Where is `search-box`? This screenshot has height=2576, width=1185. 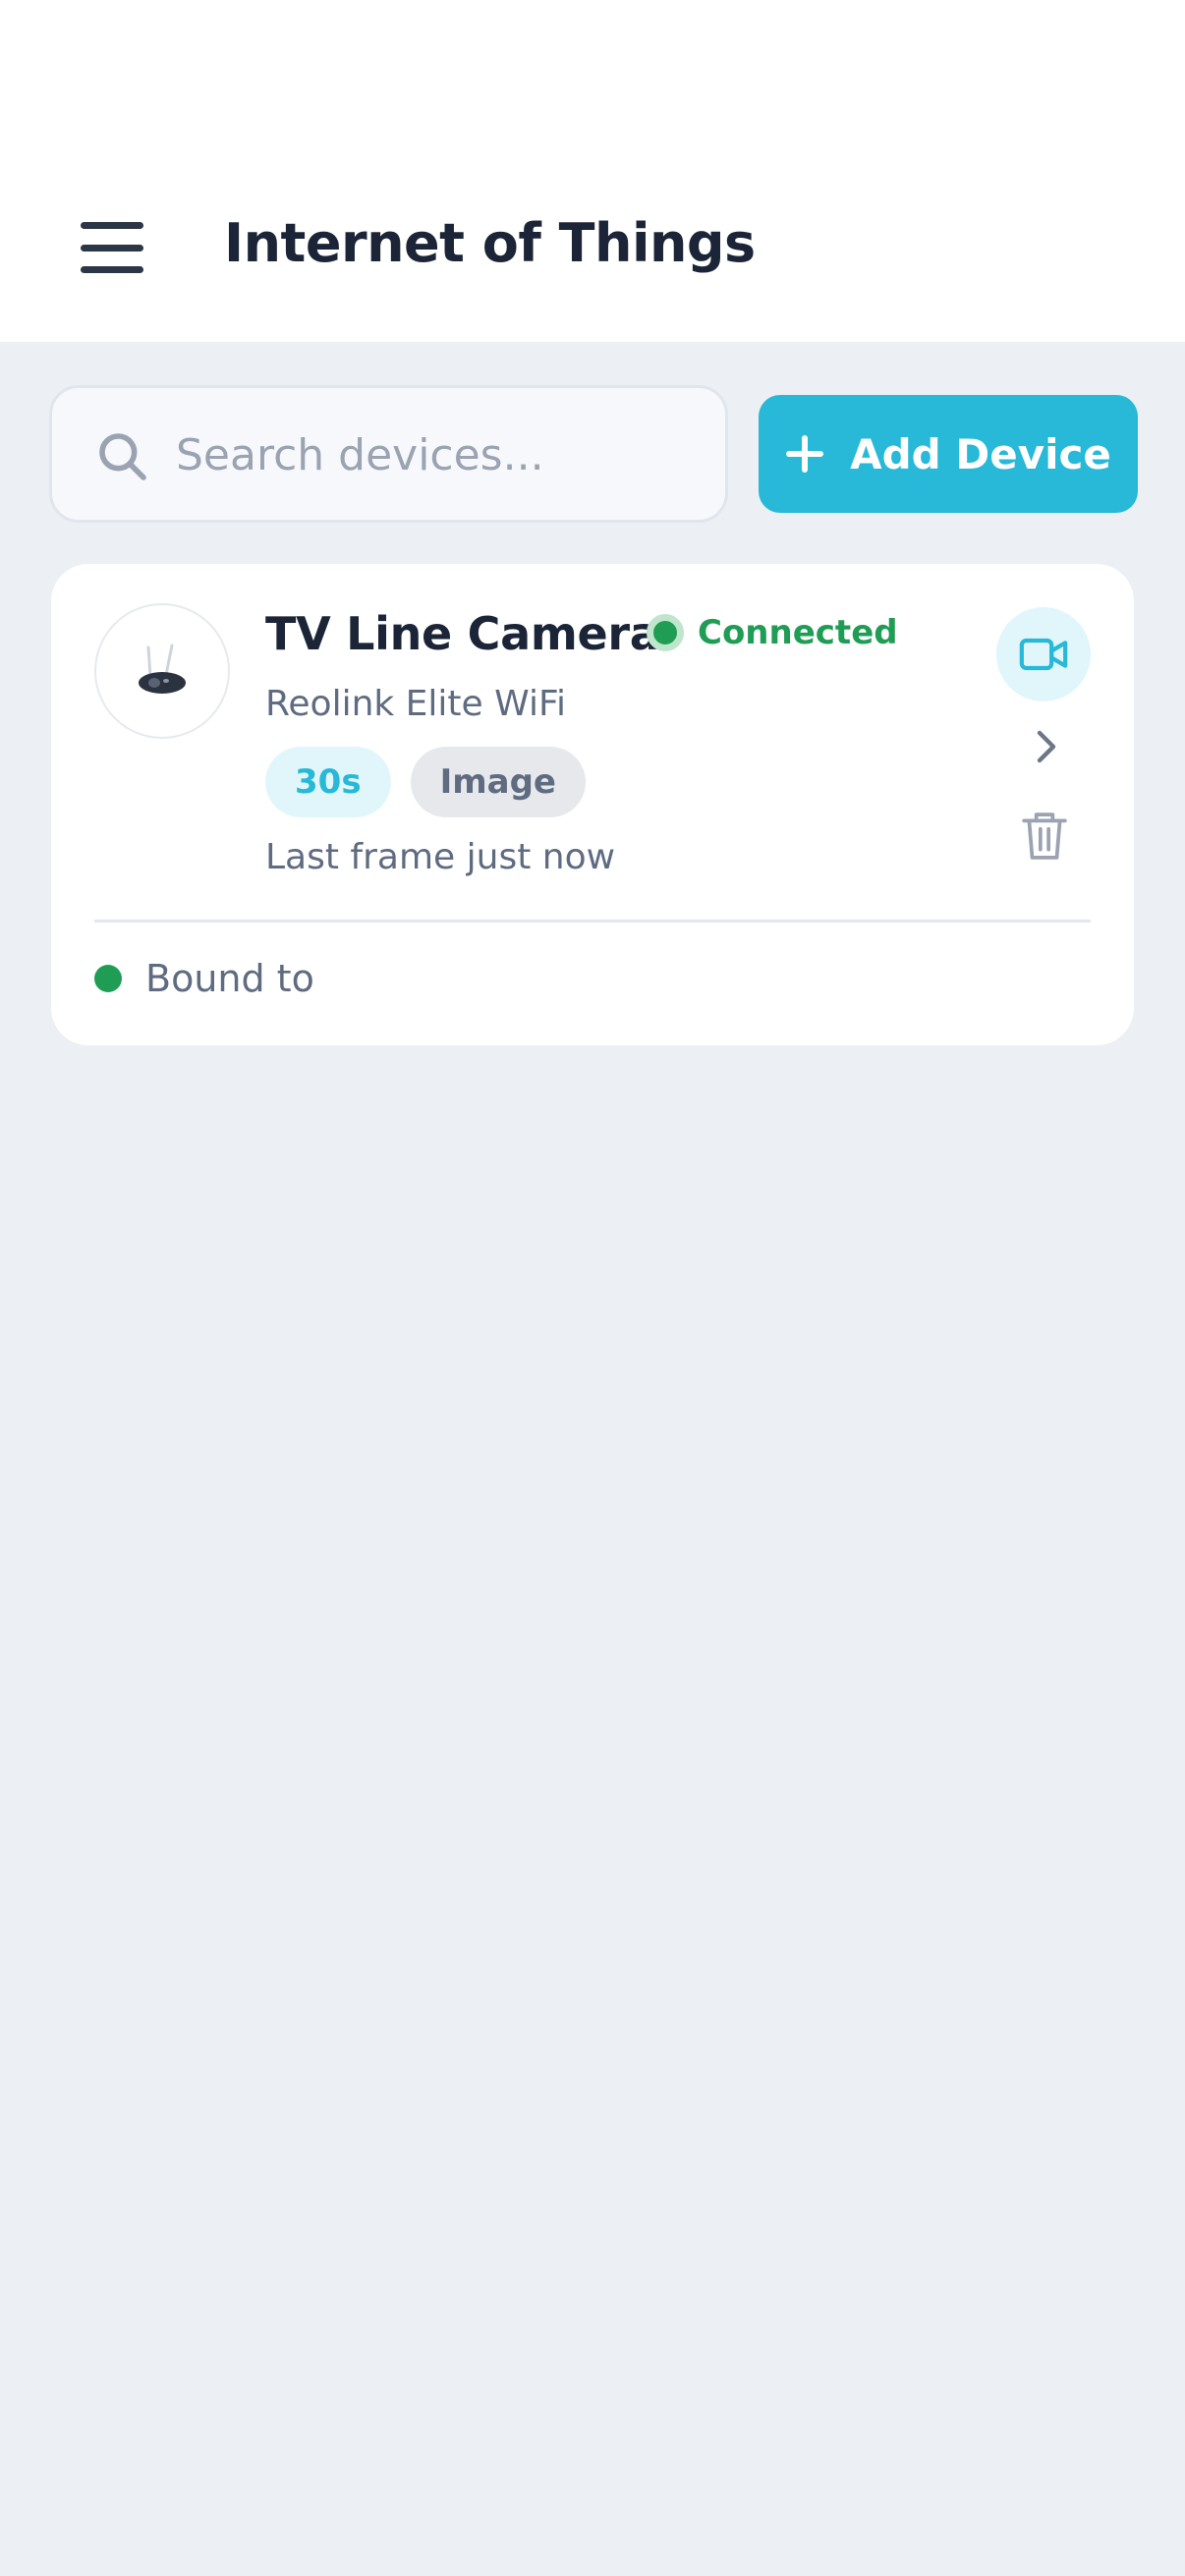 search-box is located at coordinates (388, 454).